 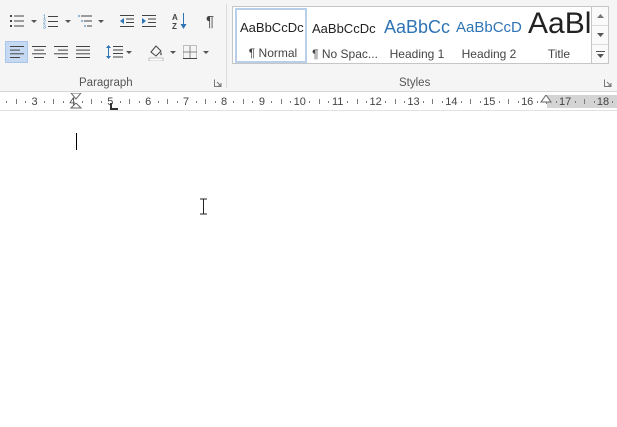 I want to click on shading-icon, so click(x=156, y=53).